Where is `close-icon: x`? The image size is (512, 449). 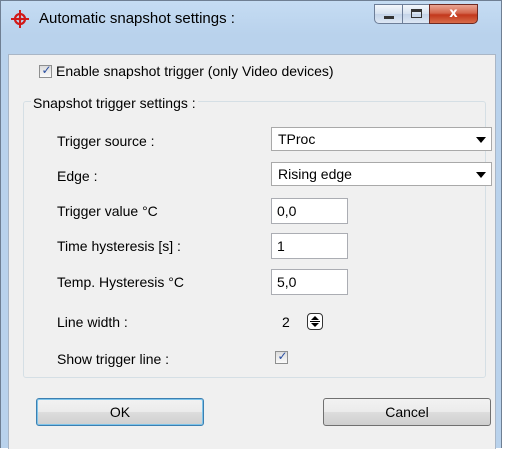
close-icon: x is located at coordinates (453, 13).